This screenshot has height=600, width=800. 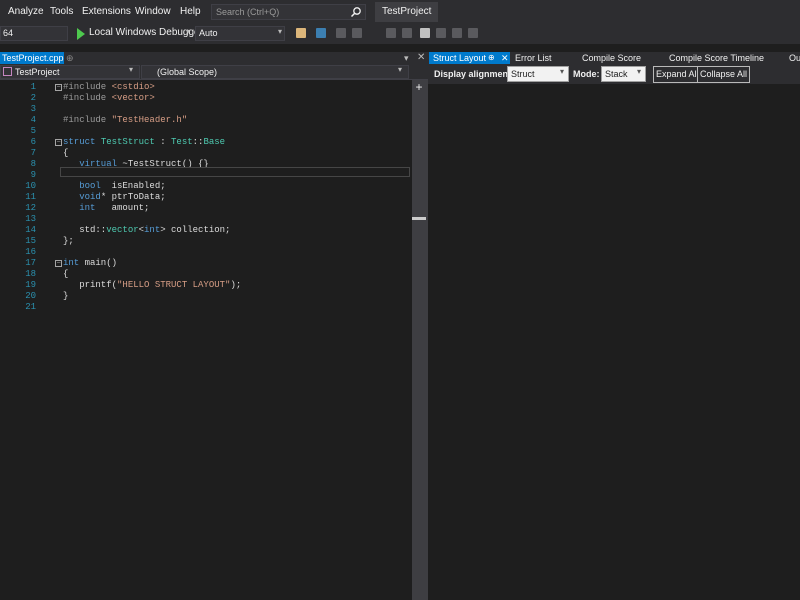 What do you see at coordinates (30, 307) in the screenshot?
I see `line-number: 21` at bounding box center [30, 307].